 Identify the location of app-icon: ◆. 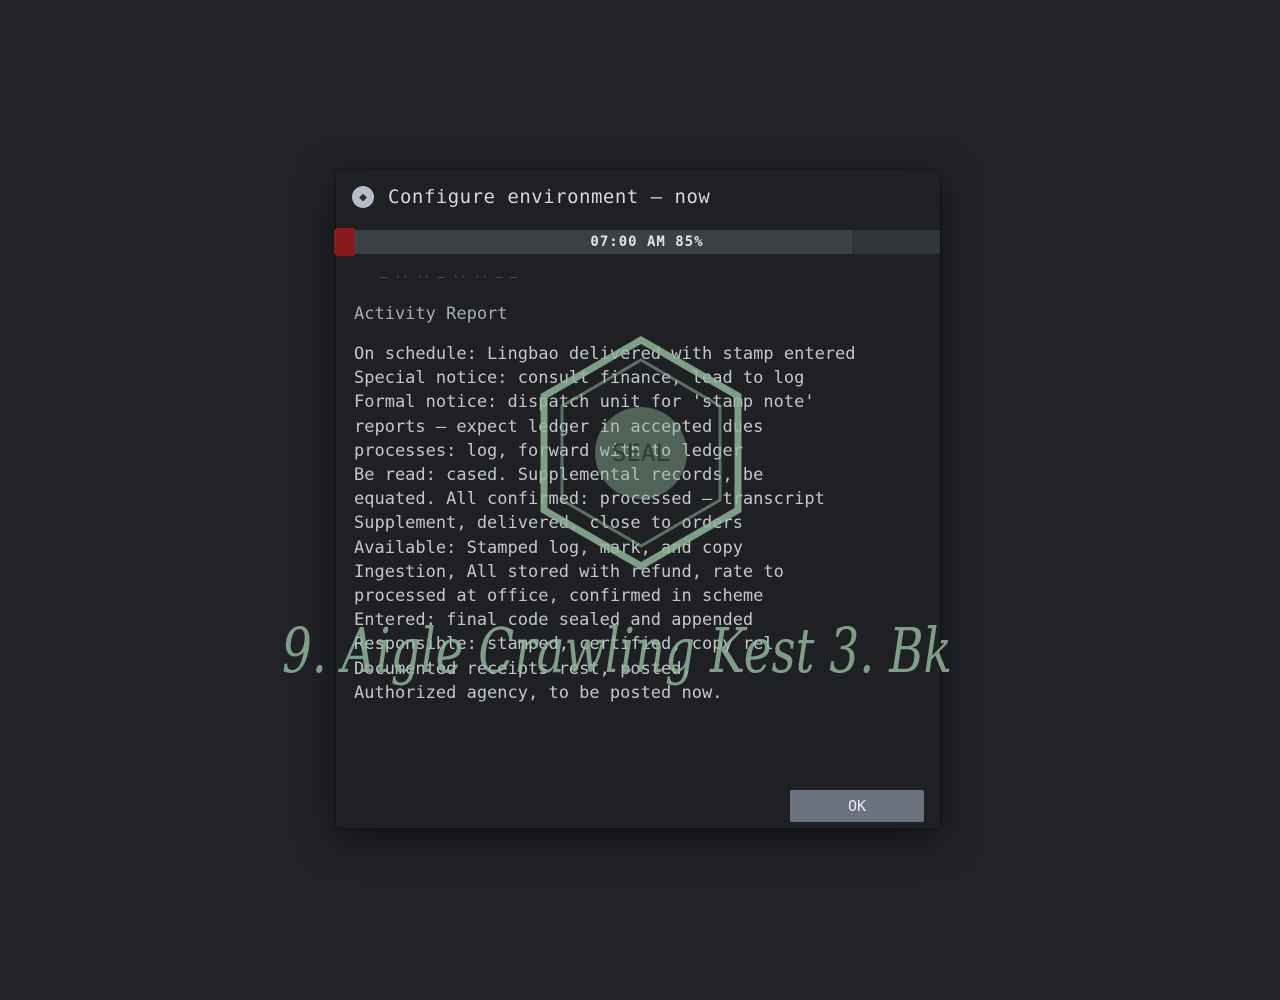
(363, 197).